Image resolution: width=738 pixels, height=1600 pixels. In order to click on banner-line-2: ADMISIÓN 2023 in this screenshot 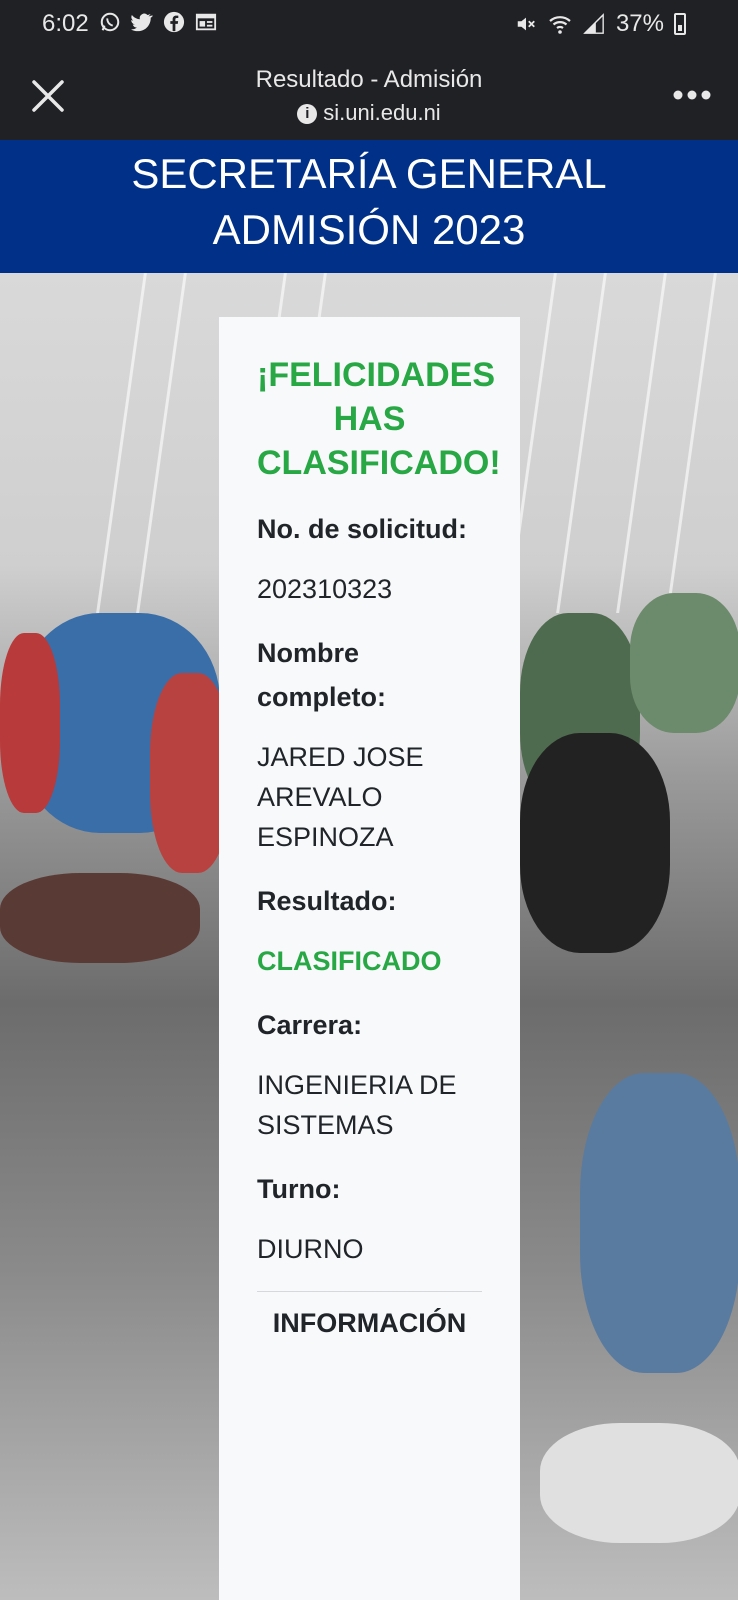, I will do `click(369, 229)`.